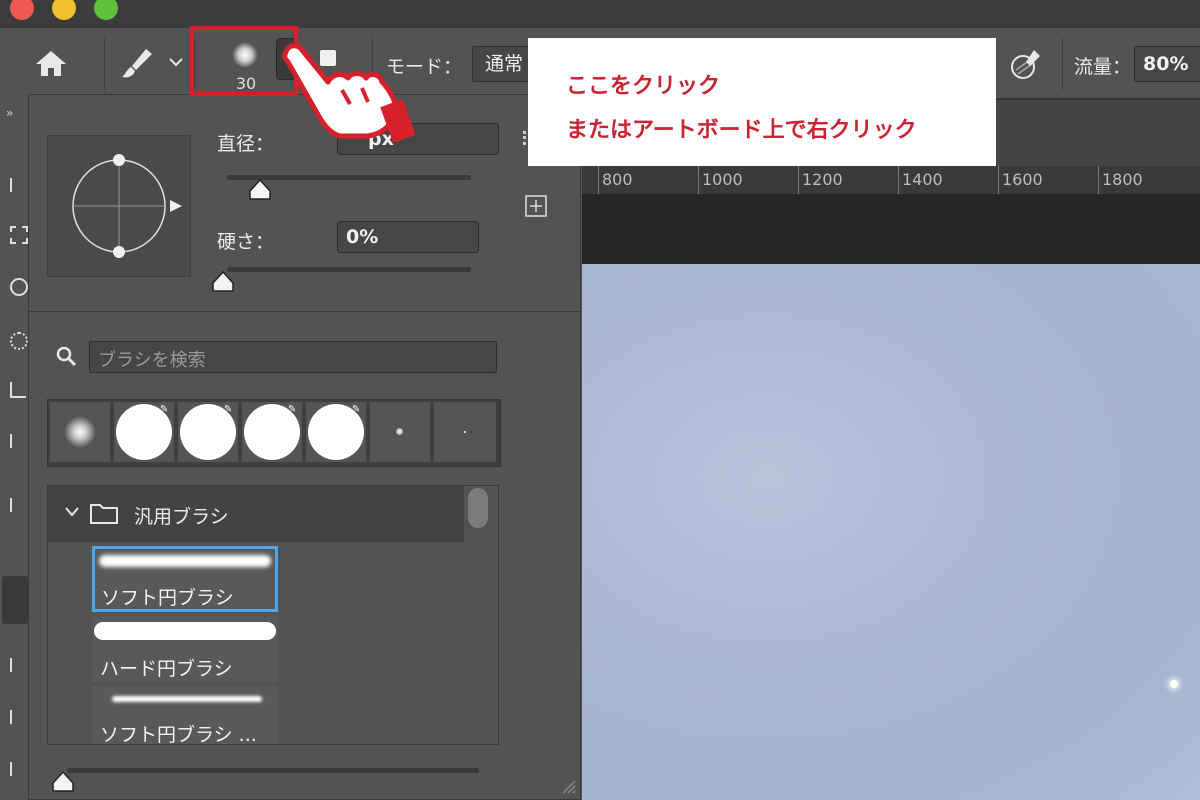 The height and width of the screenshot is (800, 1200). Describe the element at coordinates (1103, 67) in the screenshot. I see `flow-label: 流量：` at that location.